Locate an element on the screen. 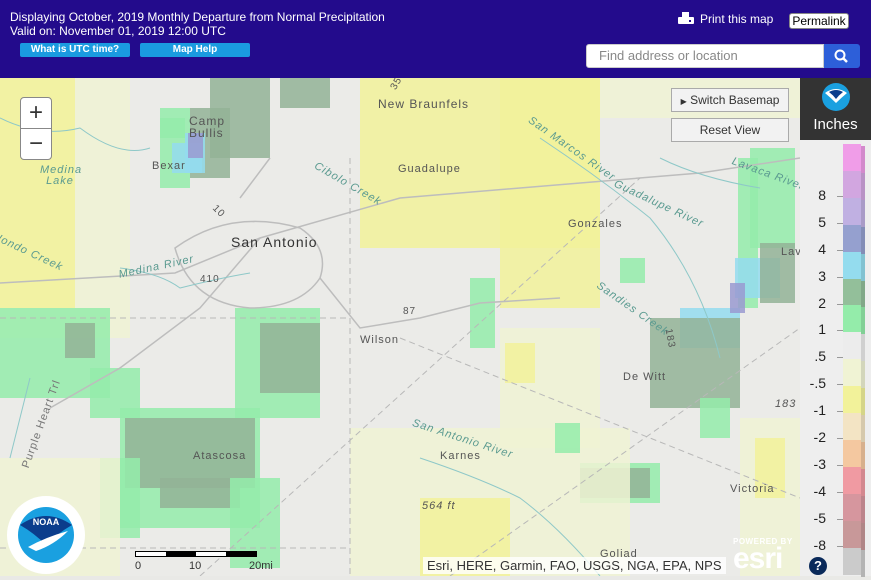 The height and width of the screenshot is (580, 871). legend-label: -8 is located at coordinates (819, 544).